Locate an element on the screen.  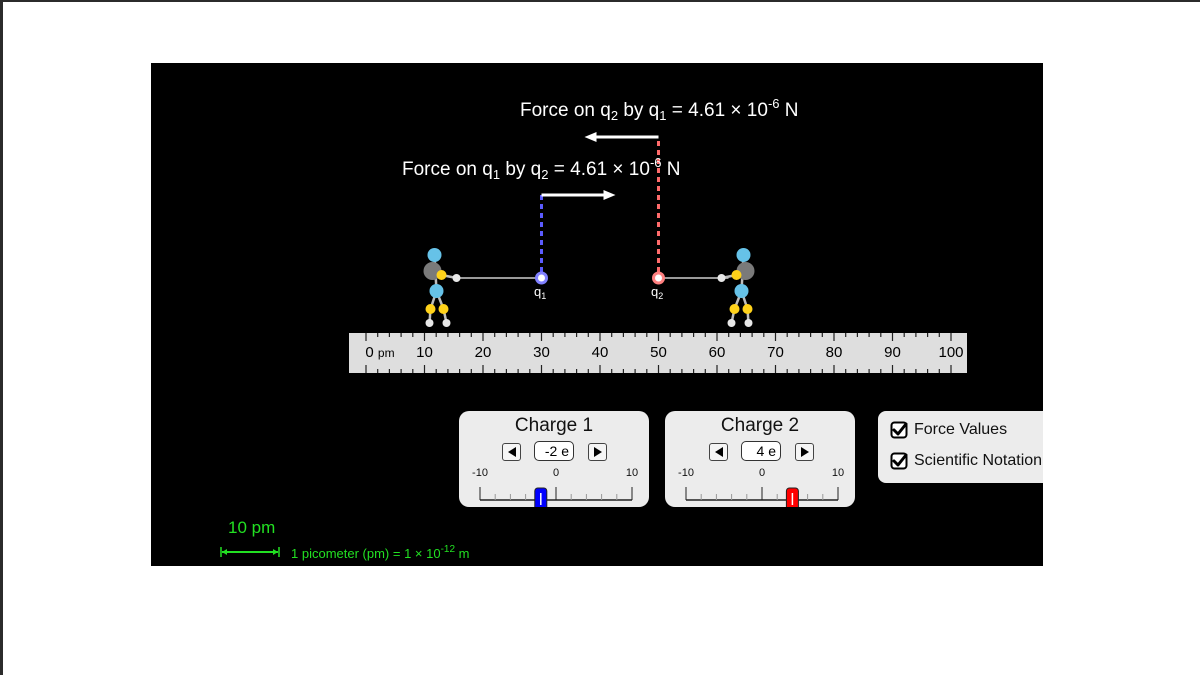
scale-bar-title: 10 pm is located at coordinates (252, 527).